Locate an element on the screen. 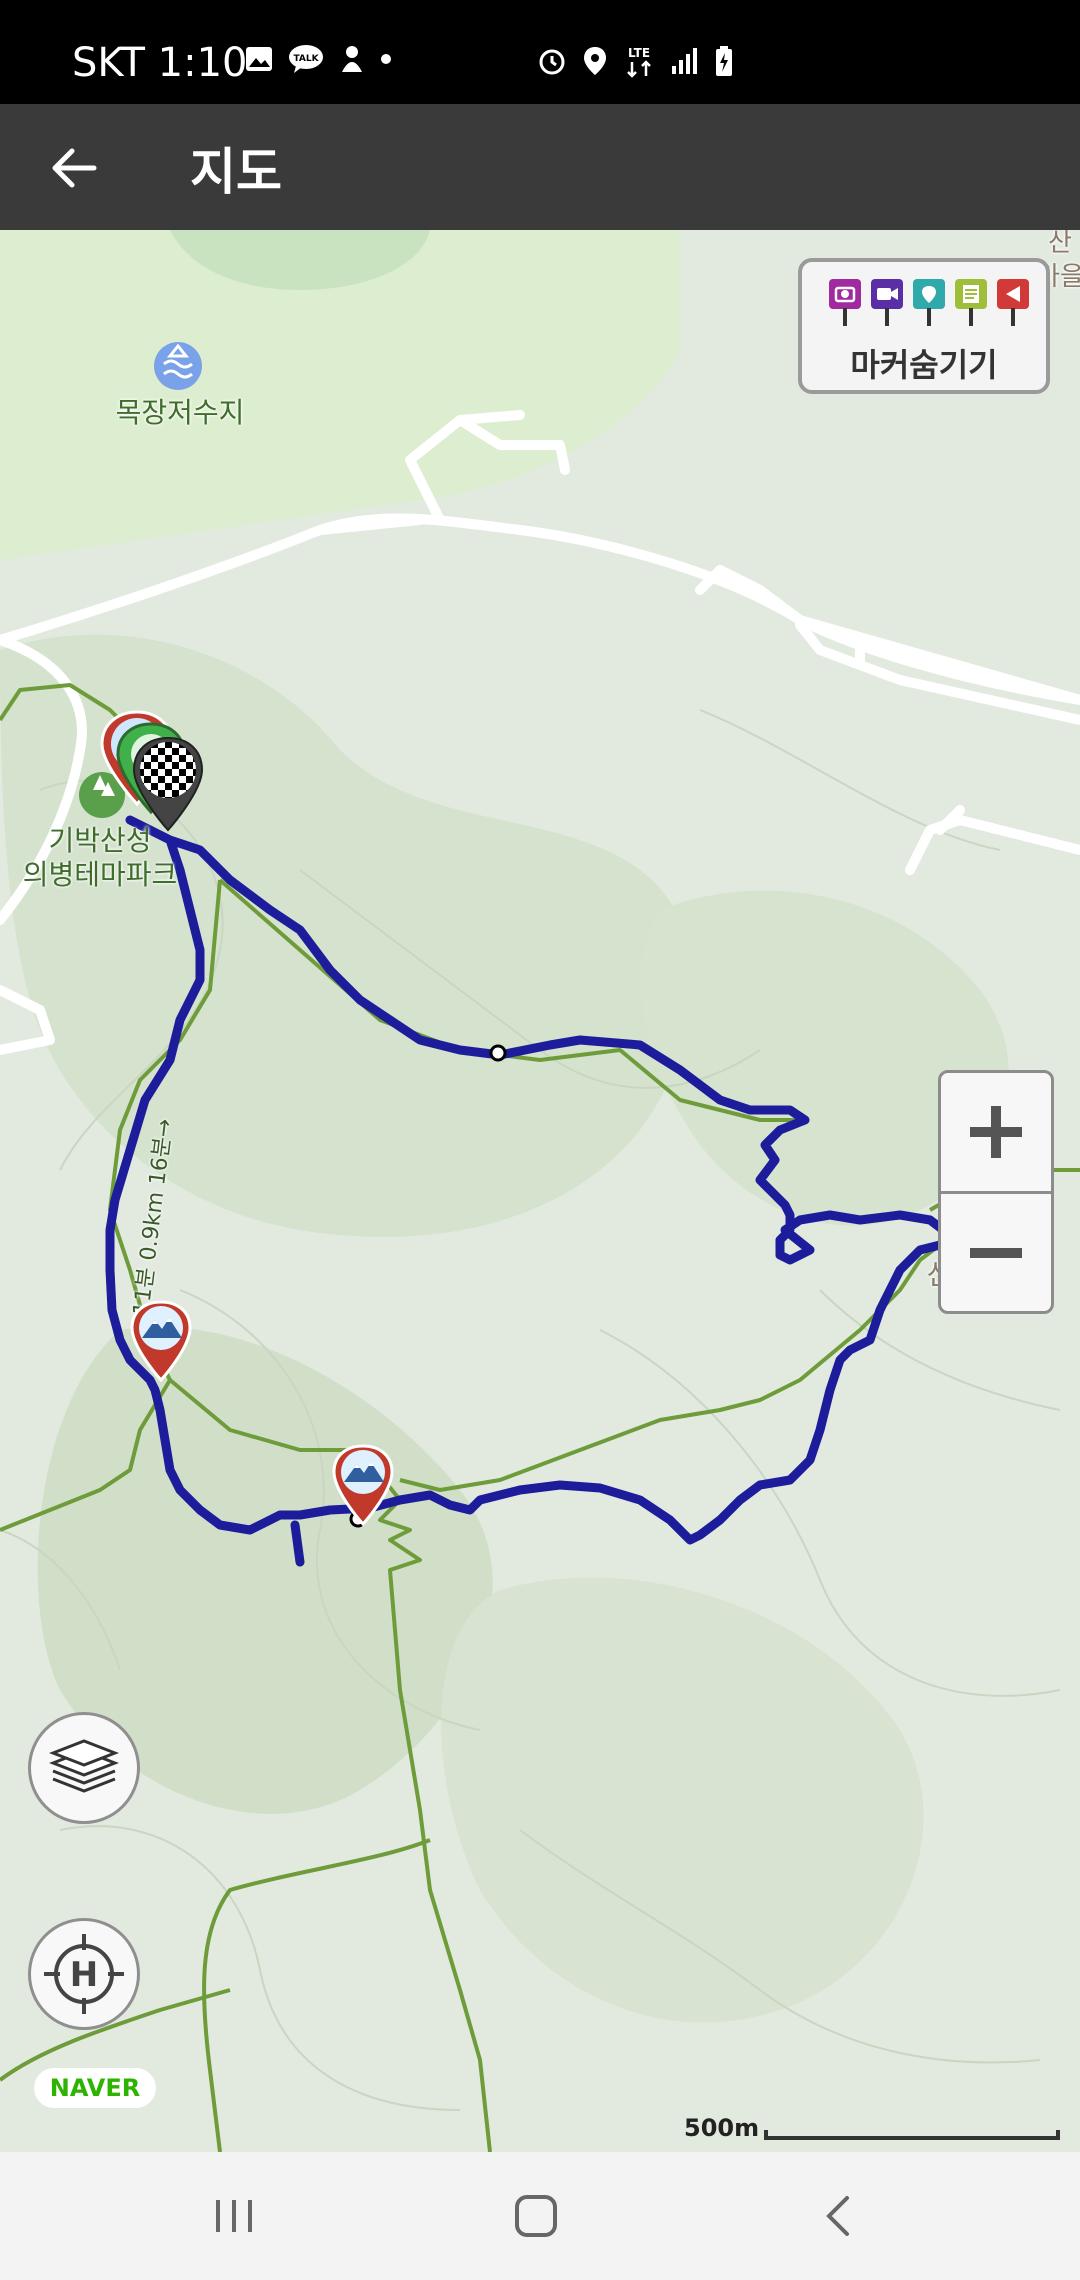 The image size is (1080, 2280). notification-icons: TALK is located at coordinates (318, 59).